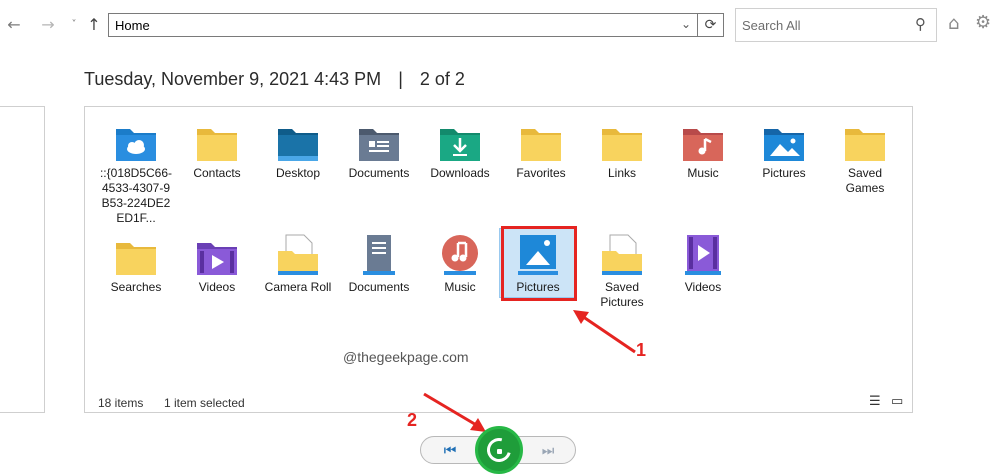 This screenshot has width=999, height=475. What do you see at coordinates (379, 143) in the screenshot?
I see `documents-folder-icon` at bounding box center [379, 143].